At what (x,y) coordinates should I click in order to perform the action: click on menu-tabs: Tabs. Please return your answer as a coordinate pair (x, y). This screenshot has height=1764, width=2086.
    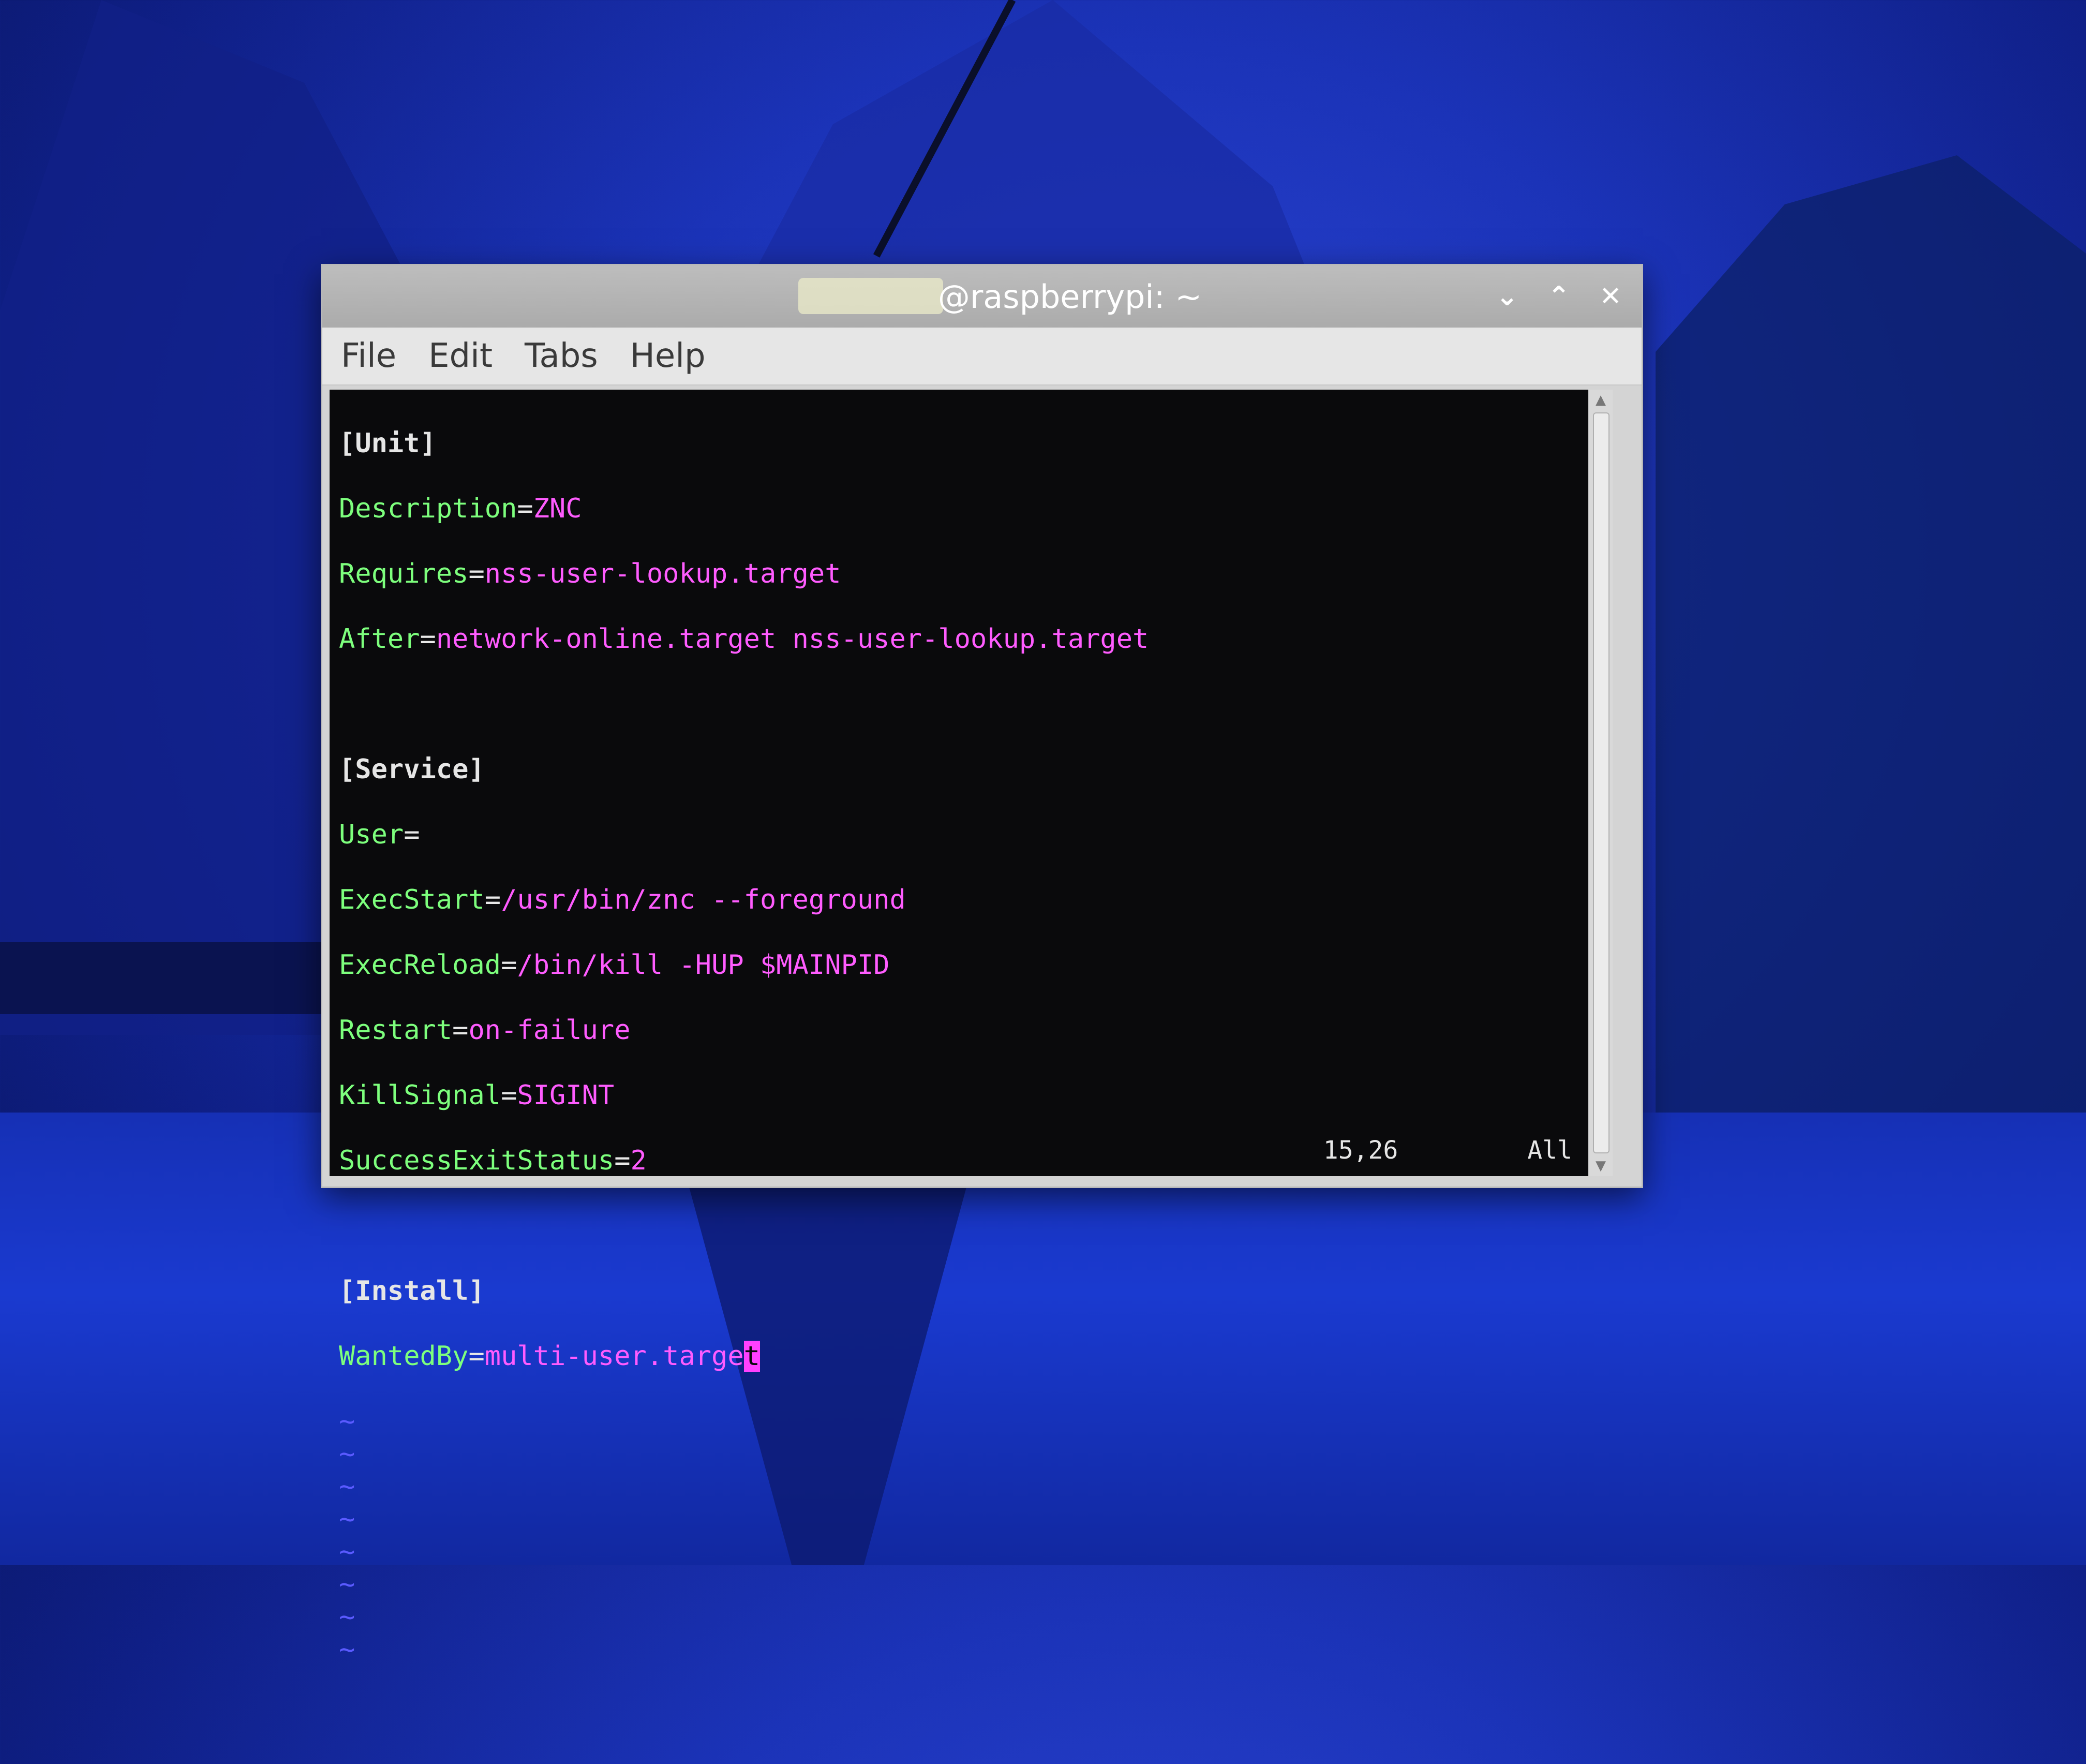
    Looking at the image, I should click on (562, 356).